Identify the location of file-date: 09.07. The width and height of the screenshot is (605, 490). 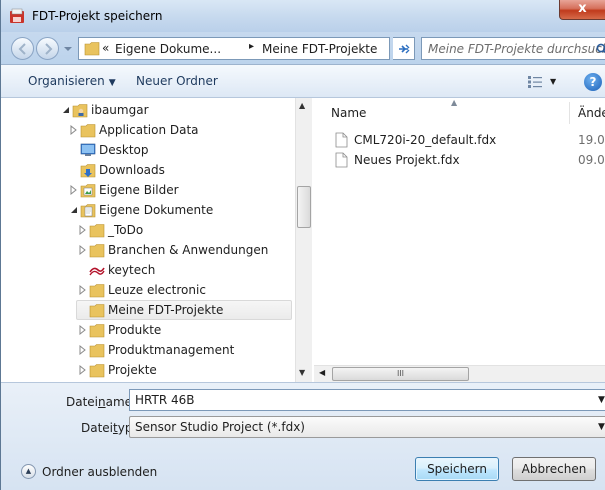
(591, 160).